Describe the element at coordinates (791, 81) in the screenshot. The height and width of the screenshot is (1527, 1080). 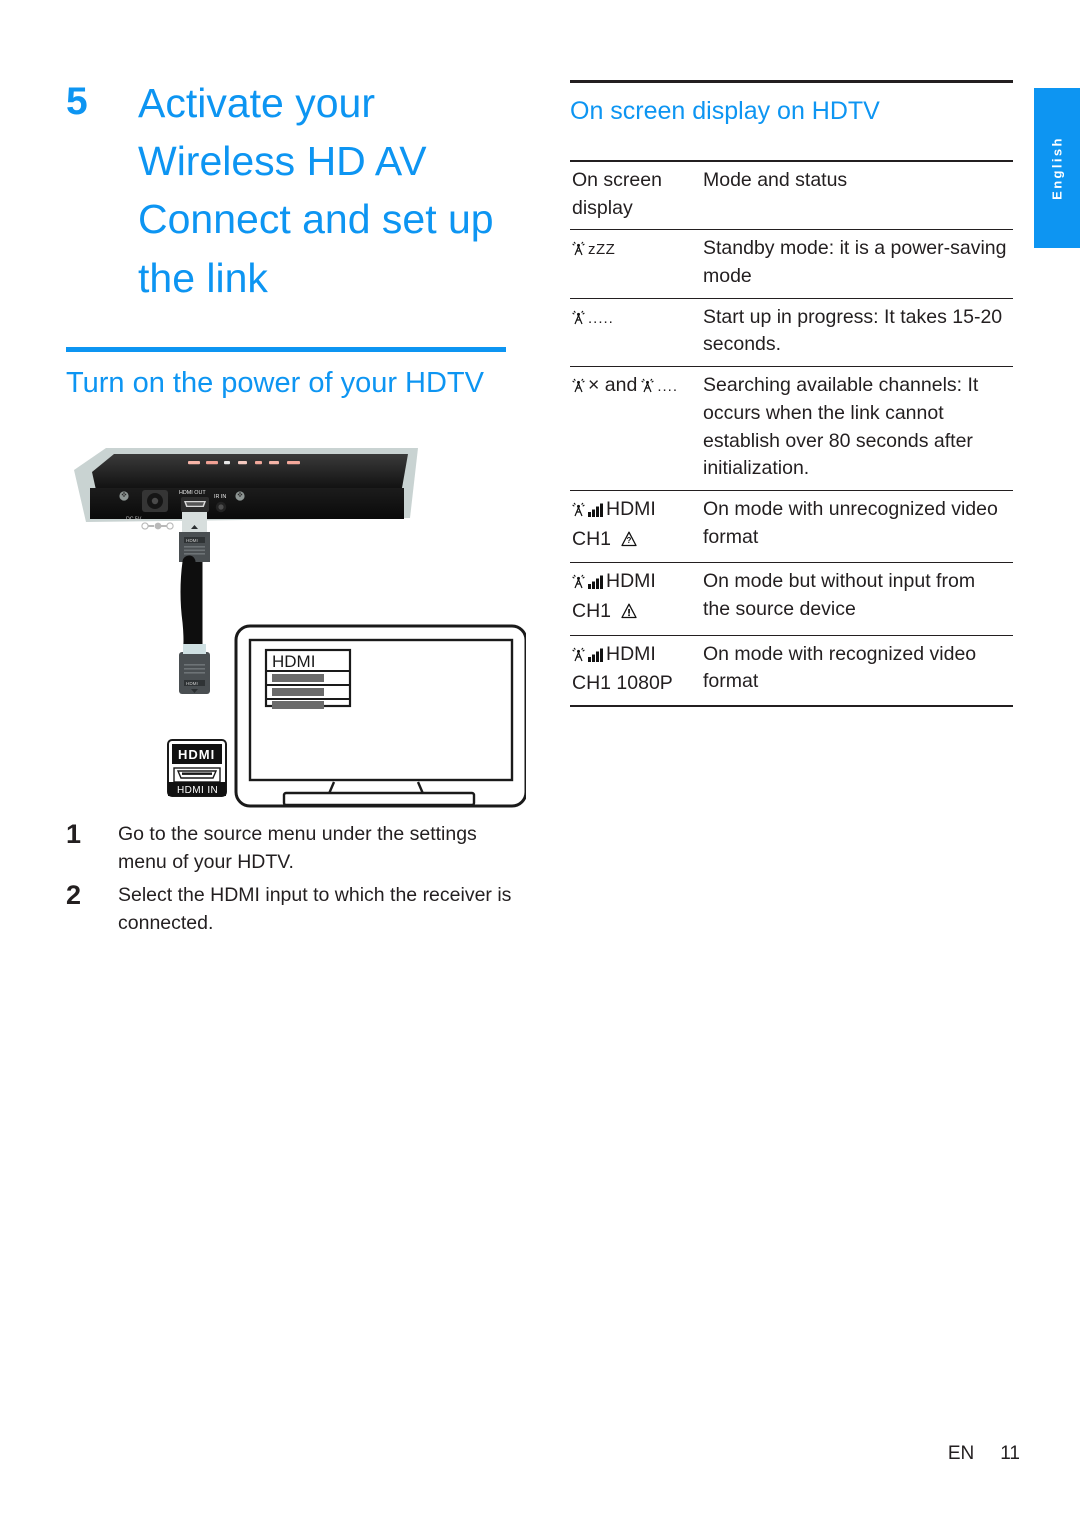
I see `right-column-top-rule` at that location.